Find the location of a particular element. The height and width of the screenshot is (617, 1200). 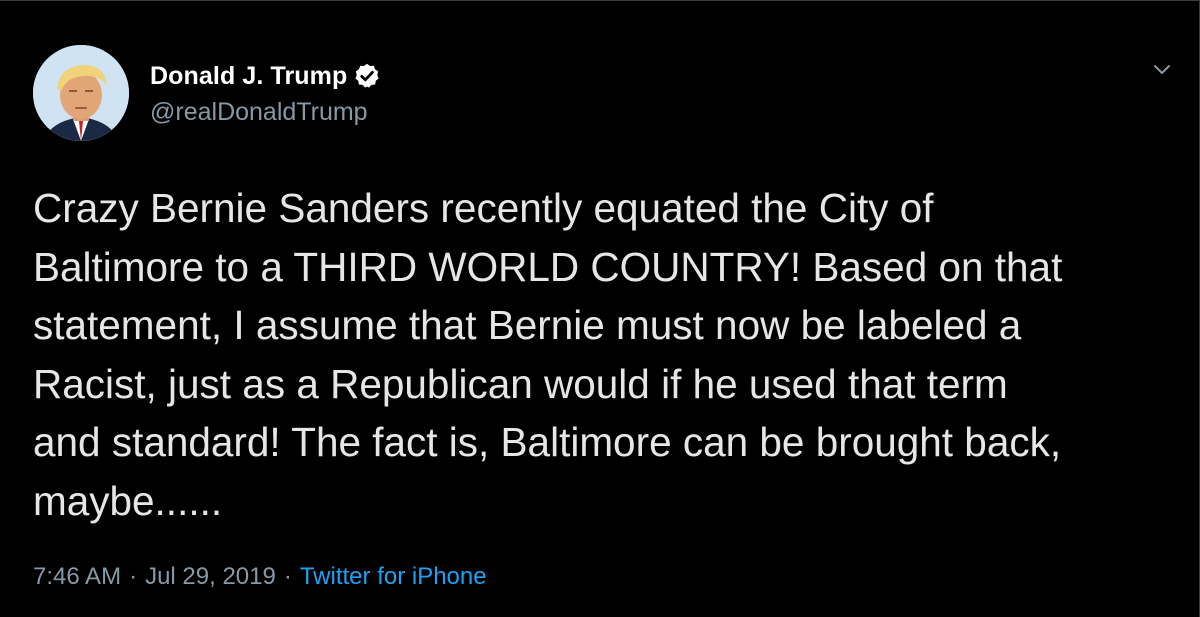

tweet-time: 7:46 AM is located at coordinates (77, 577).